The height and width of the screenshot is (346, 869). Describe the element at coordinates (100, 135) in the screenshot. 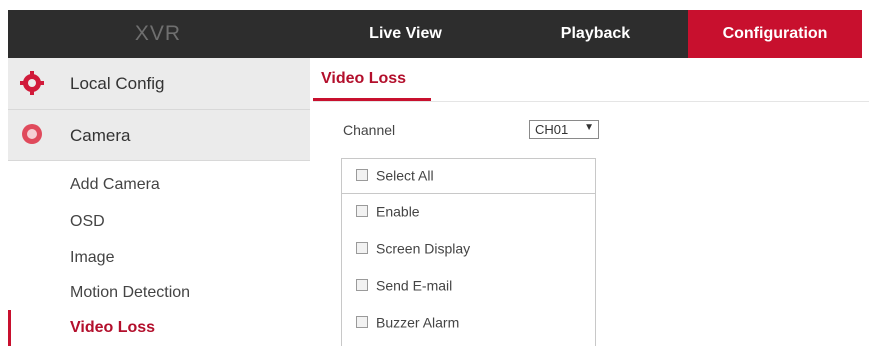

I see `sidebar-item-label: Camera` at that location.